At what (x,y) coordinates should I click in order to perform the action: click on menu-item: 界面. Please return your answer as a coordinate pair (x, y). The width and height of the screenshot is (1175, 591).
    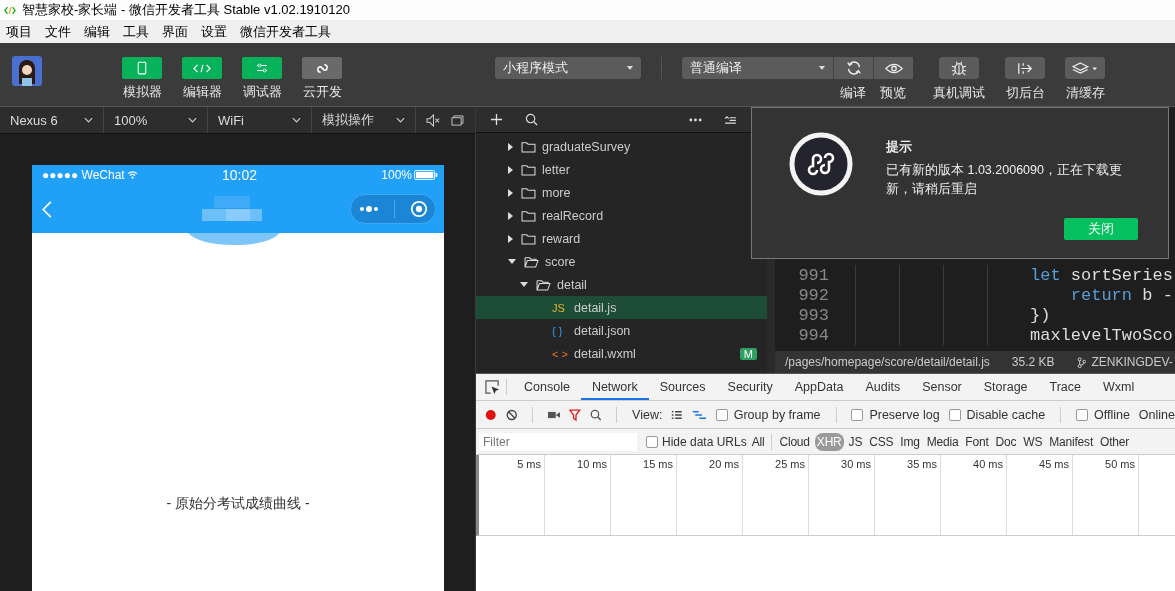
    Looking at the image, I should click on (175, 31).